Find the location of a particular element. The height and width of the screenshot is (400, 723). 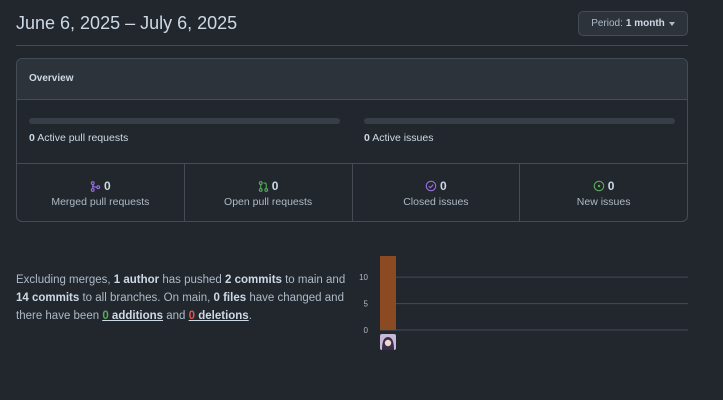

merged-pull-requests-count: 0 is located at coordinates (107, 186).